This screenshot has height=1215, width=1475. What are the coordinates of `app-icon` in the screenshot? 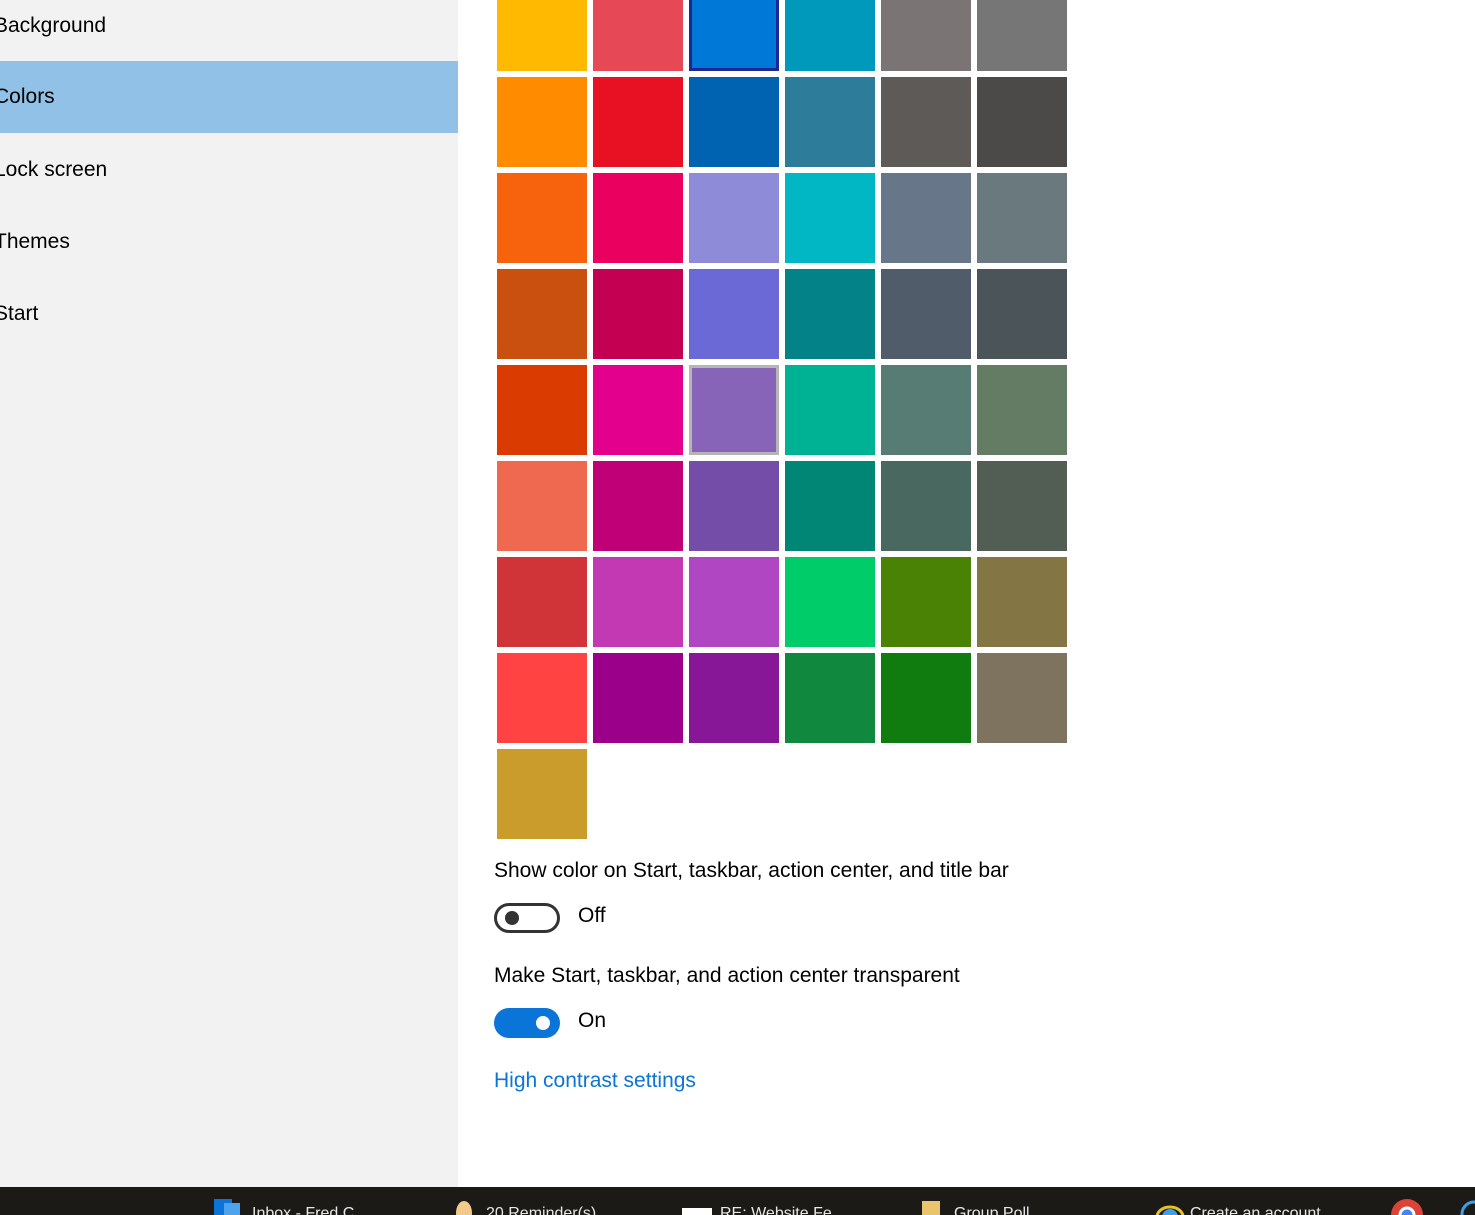 It's located at (1467, 1207).